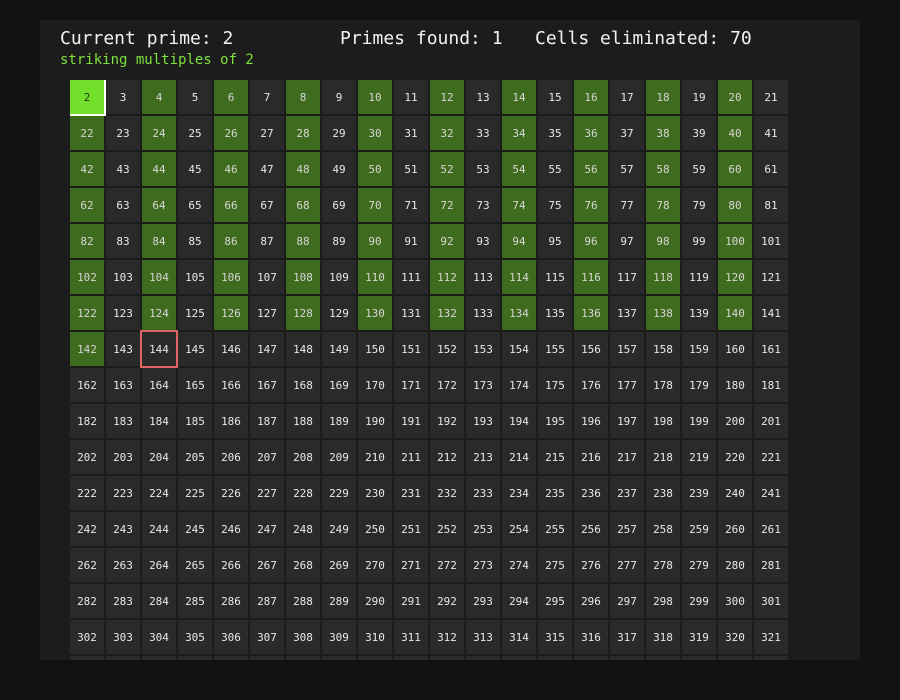  What do you see at coordinates (555, 313) in the screenshot?
I see `grid-cell-135: 135` at bounding box center [555, 313].